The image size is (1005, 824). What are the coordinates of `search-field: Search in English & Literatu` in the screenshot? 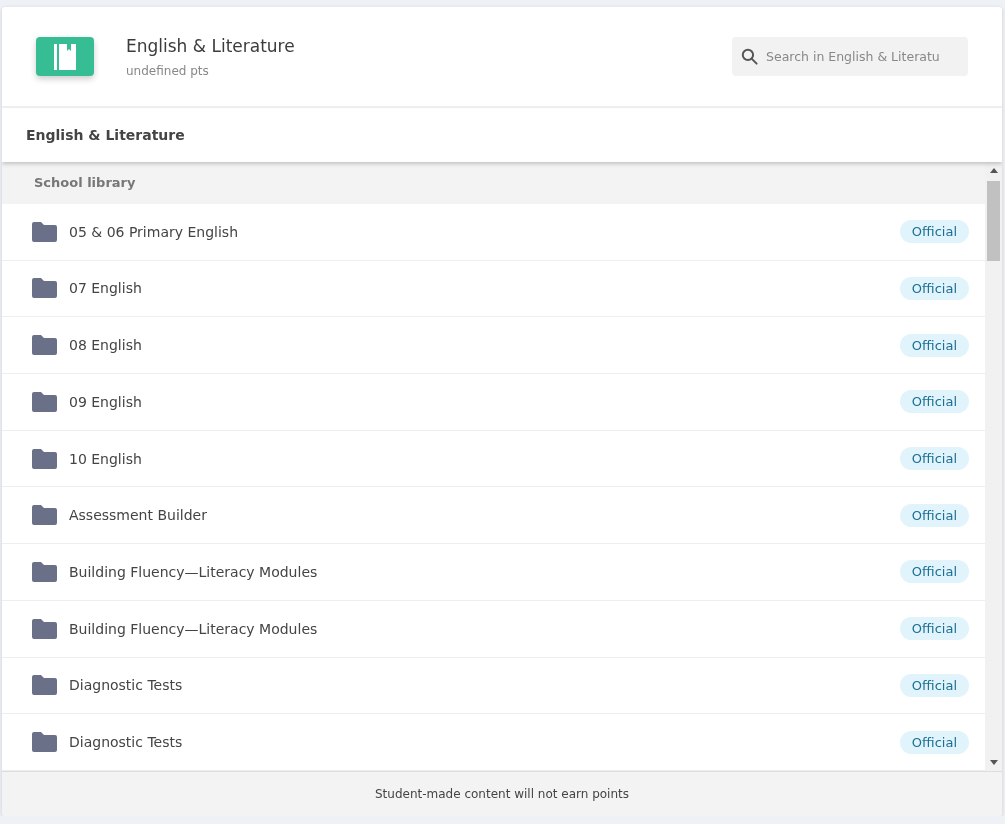 It's located at (850, 56).